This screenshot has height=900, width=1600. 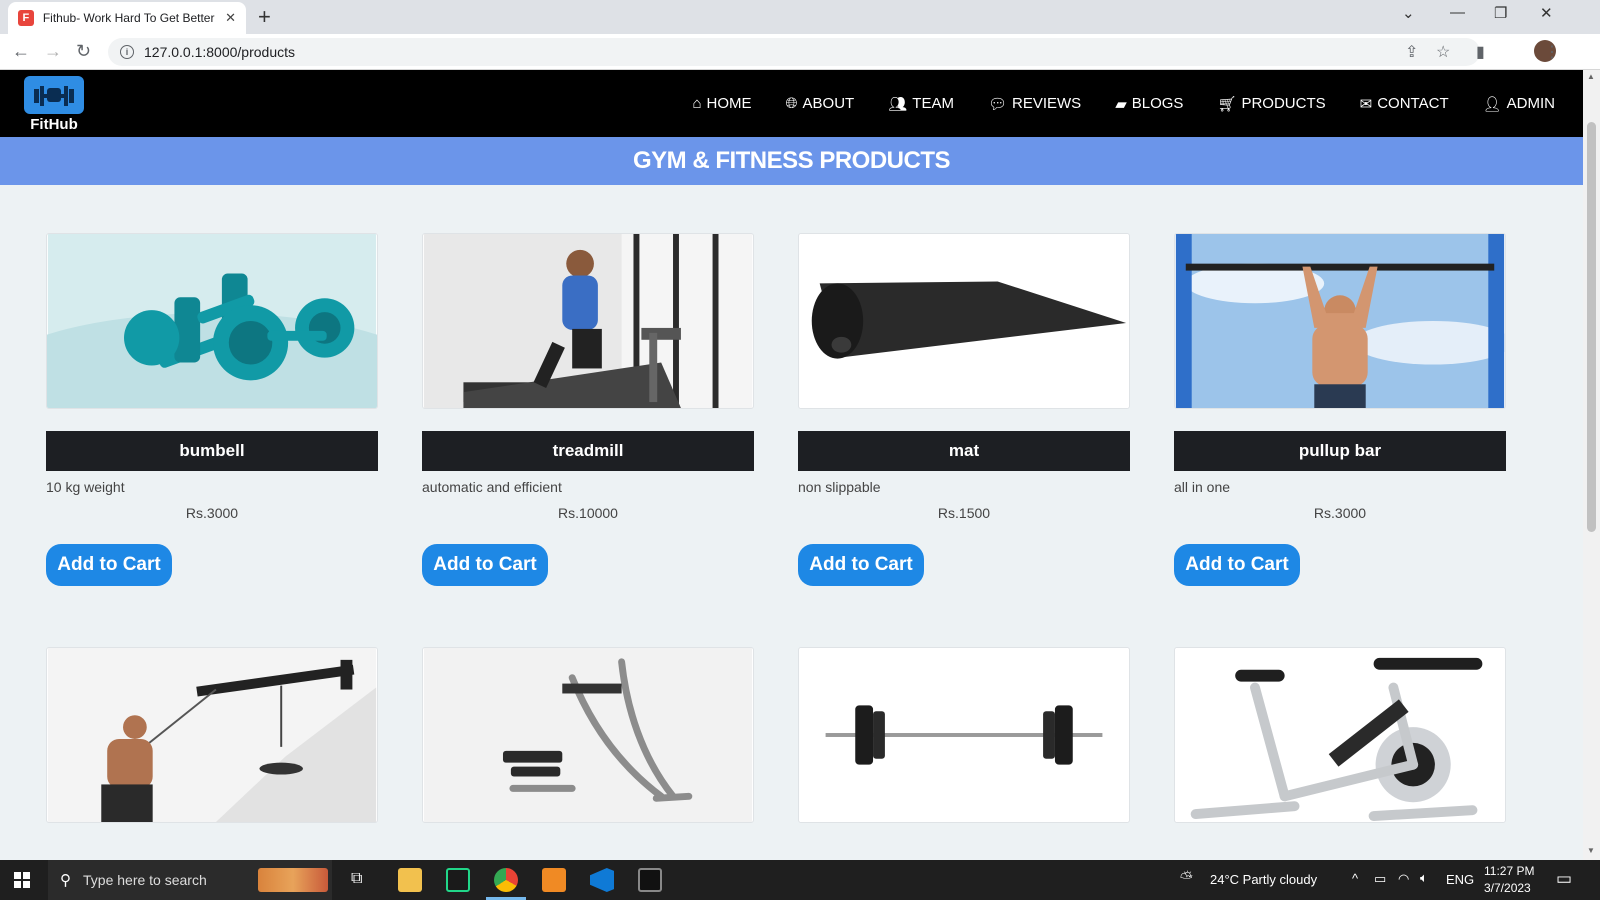 I want to click on forward-arrow-icon: →, so click(x=53, y=51).